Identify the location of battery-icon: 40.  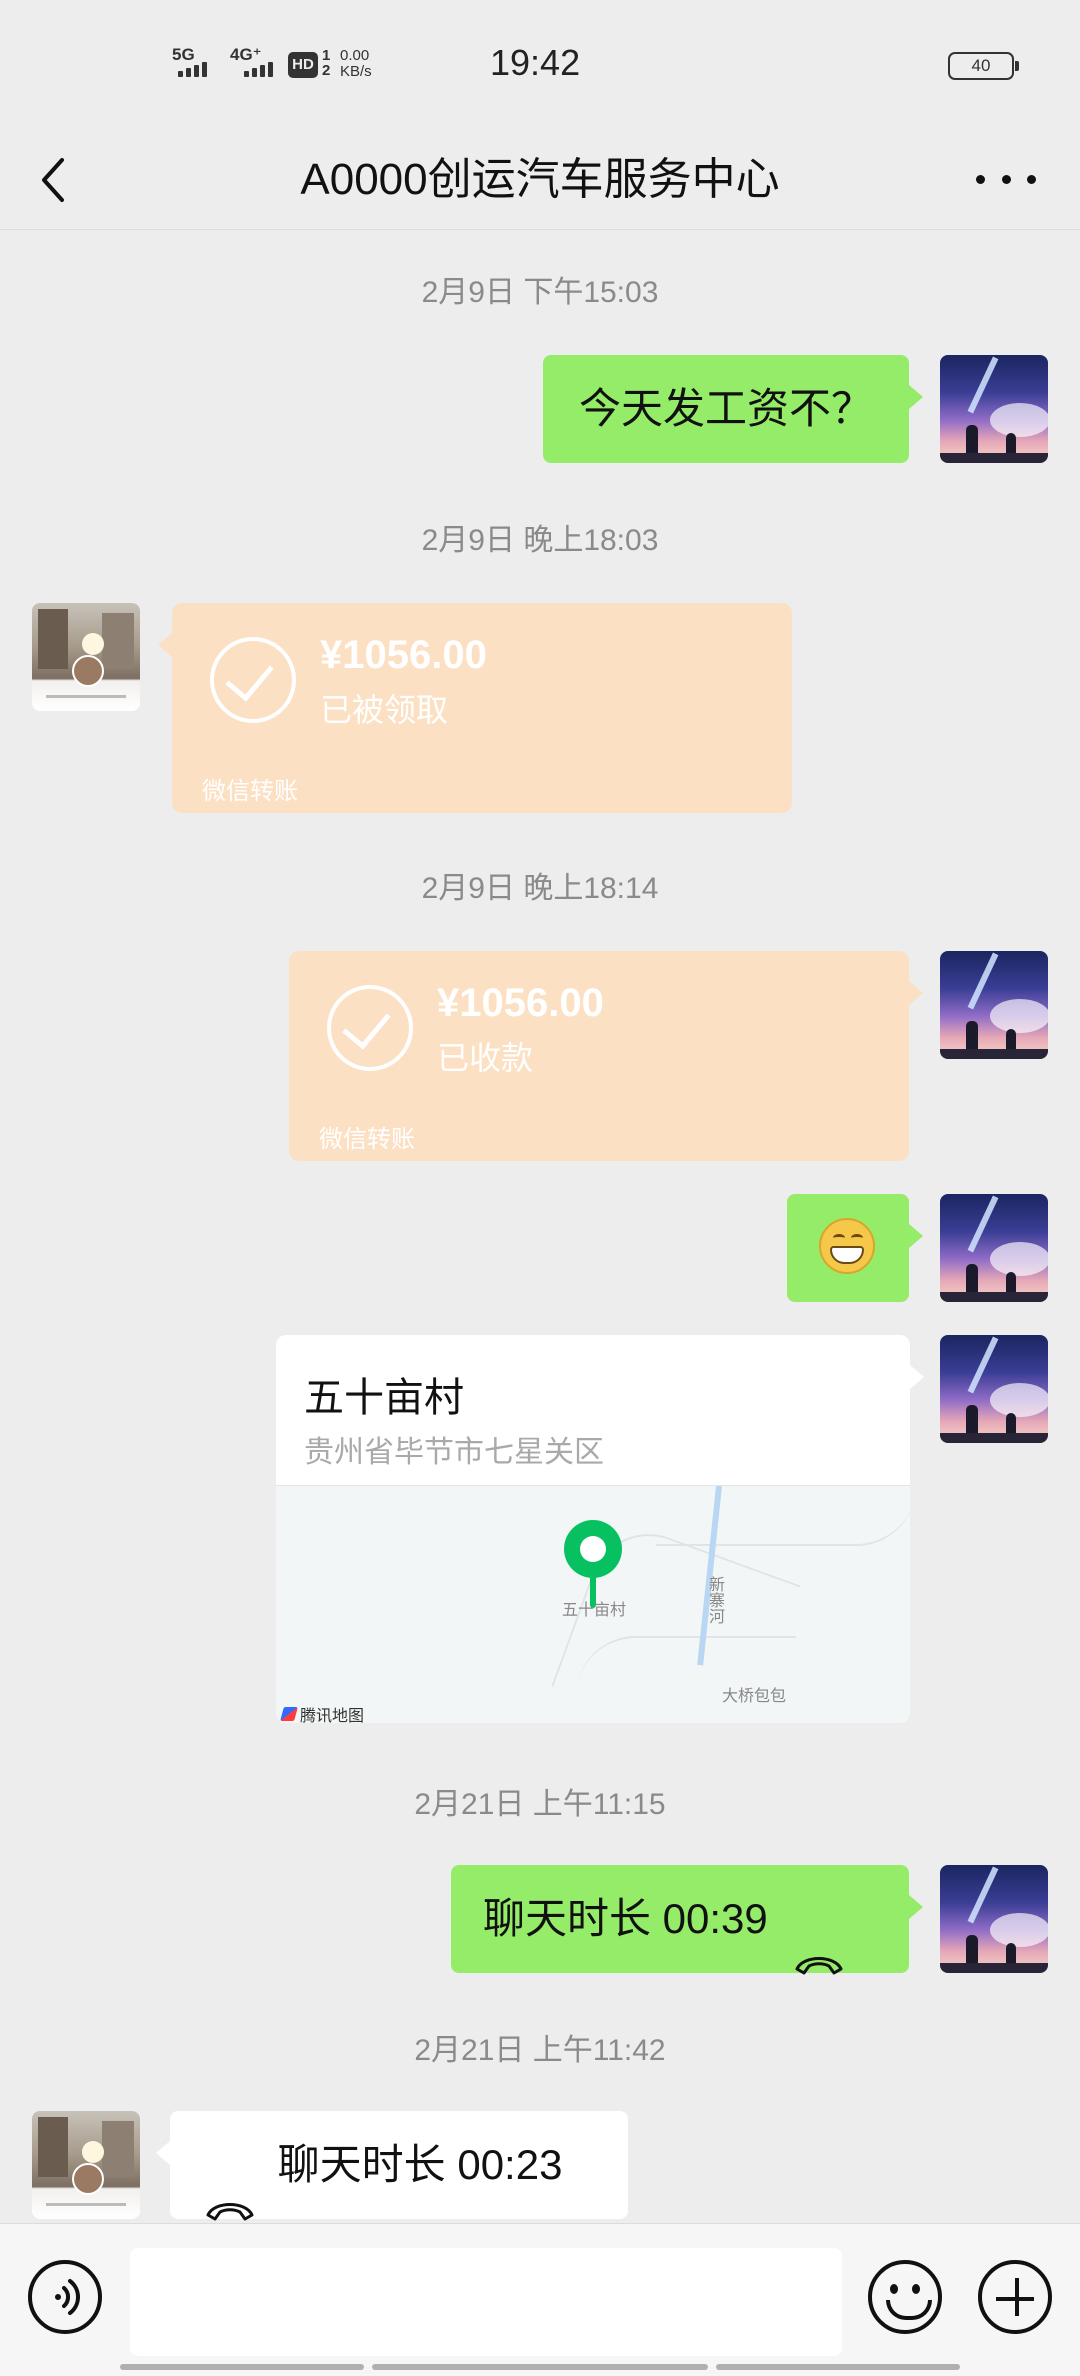
(983, 66).